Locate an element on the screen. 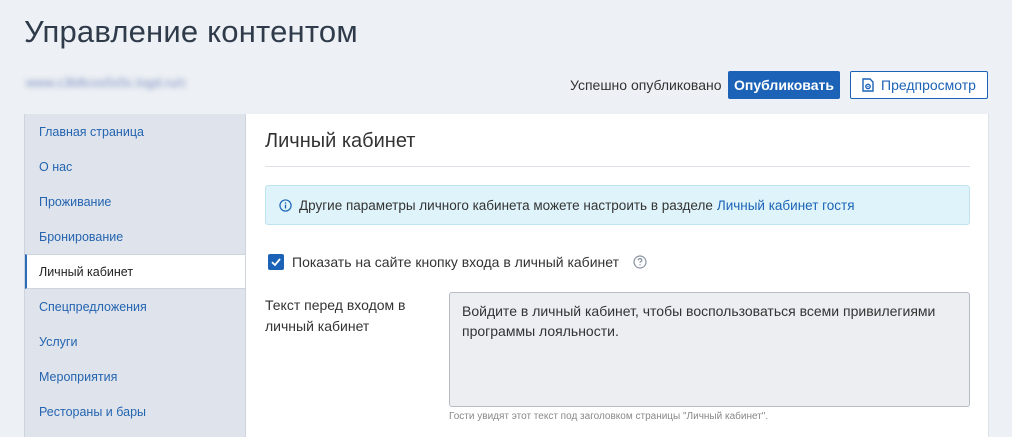 The width and height of the screenshot is (1012, 437). sidebar-item-special-offers: Спецпредложения is located at coordinates (135, 306).